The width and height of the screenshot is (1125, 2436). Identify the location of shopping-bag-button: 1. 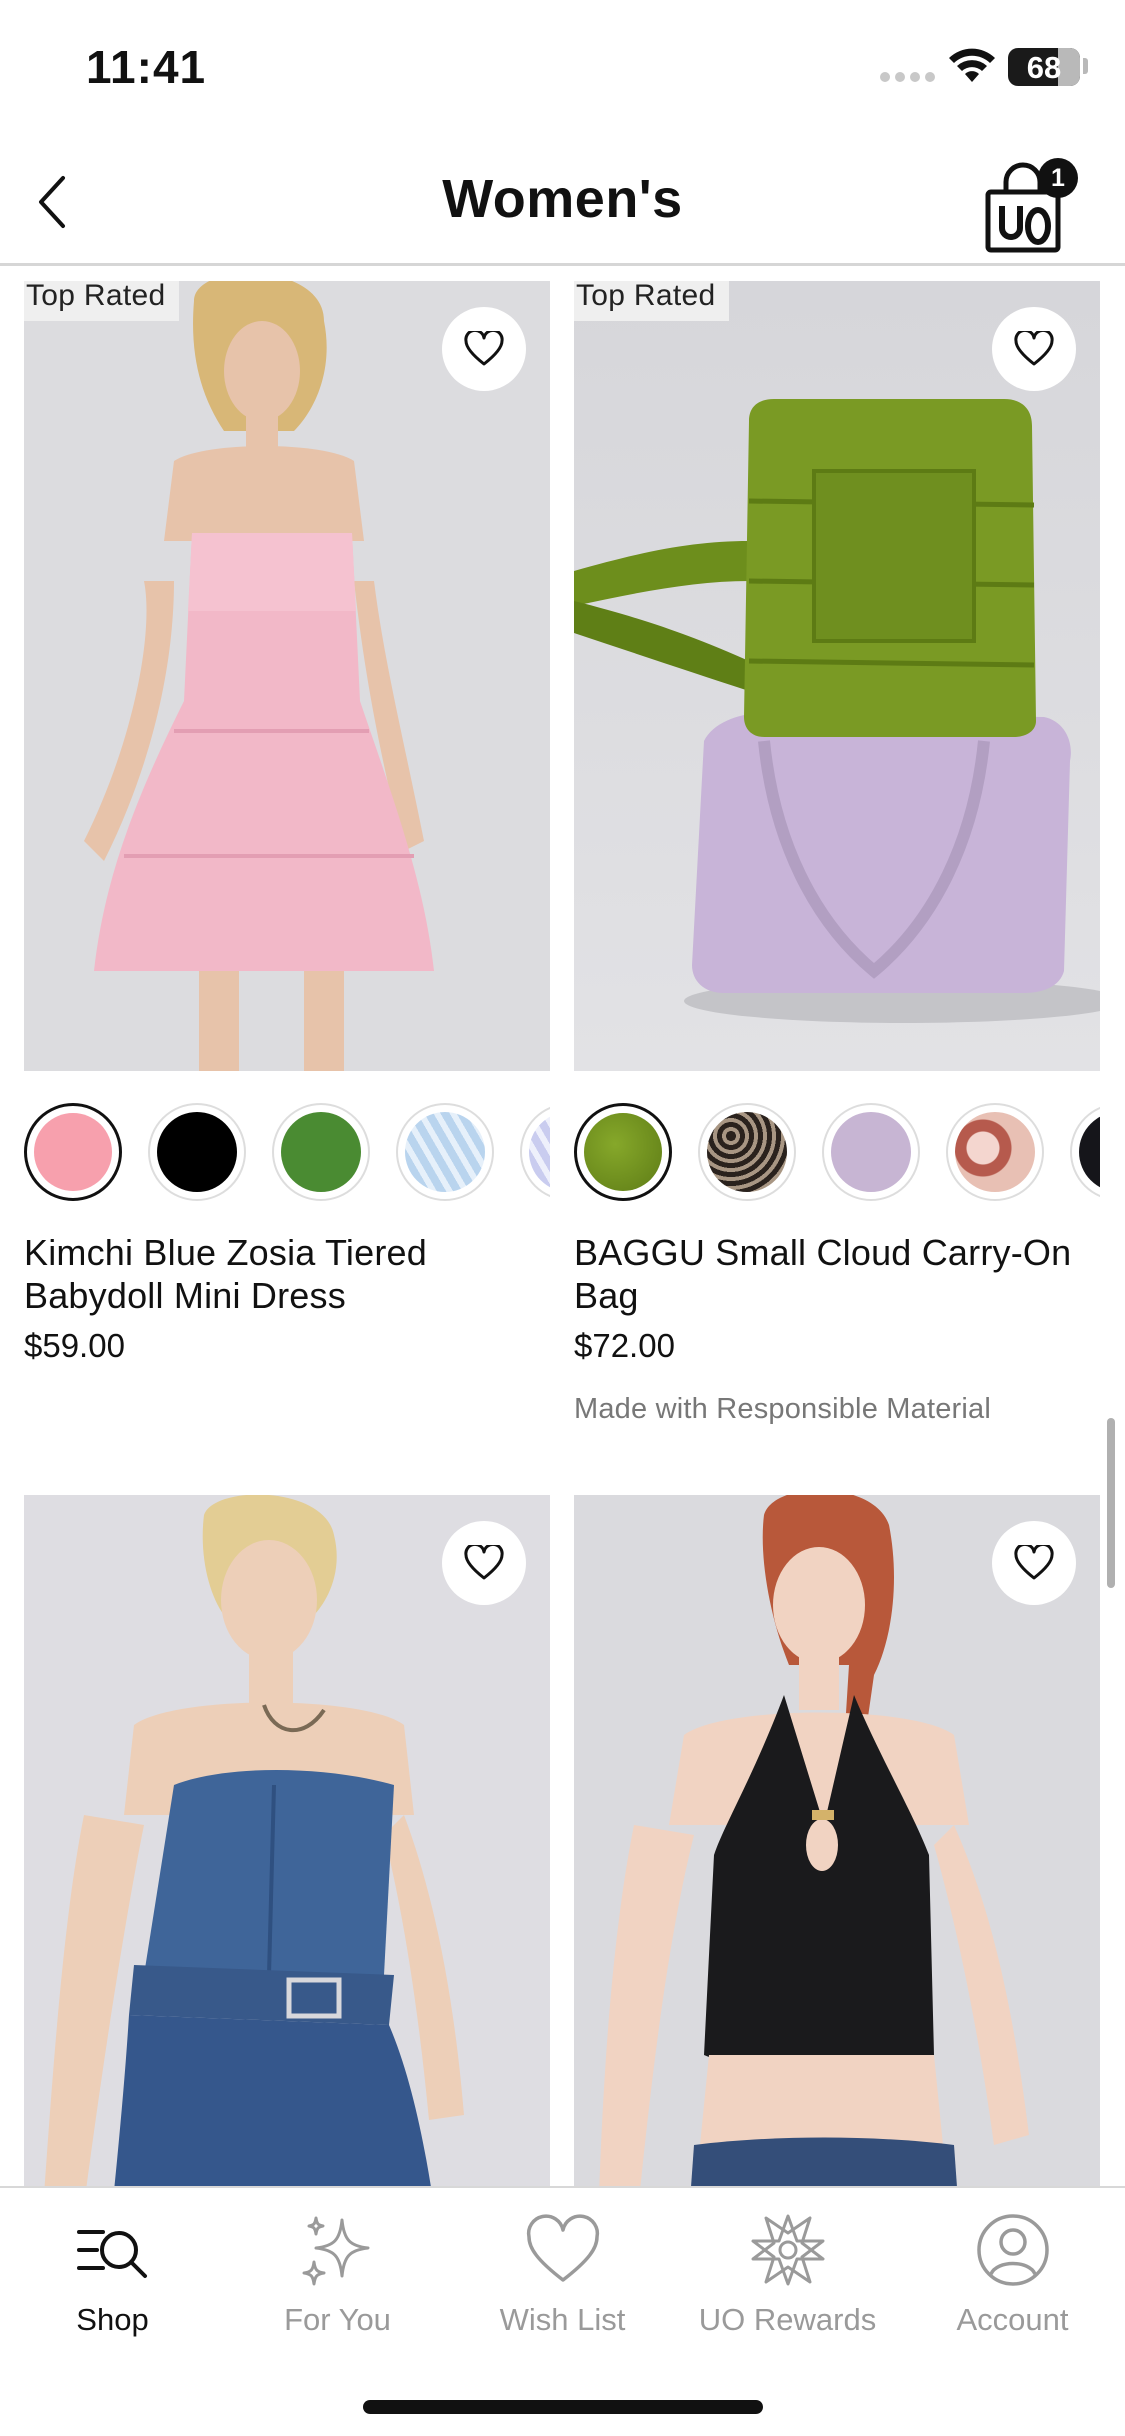
(1032, 204).